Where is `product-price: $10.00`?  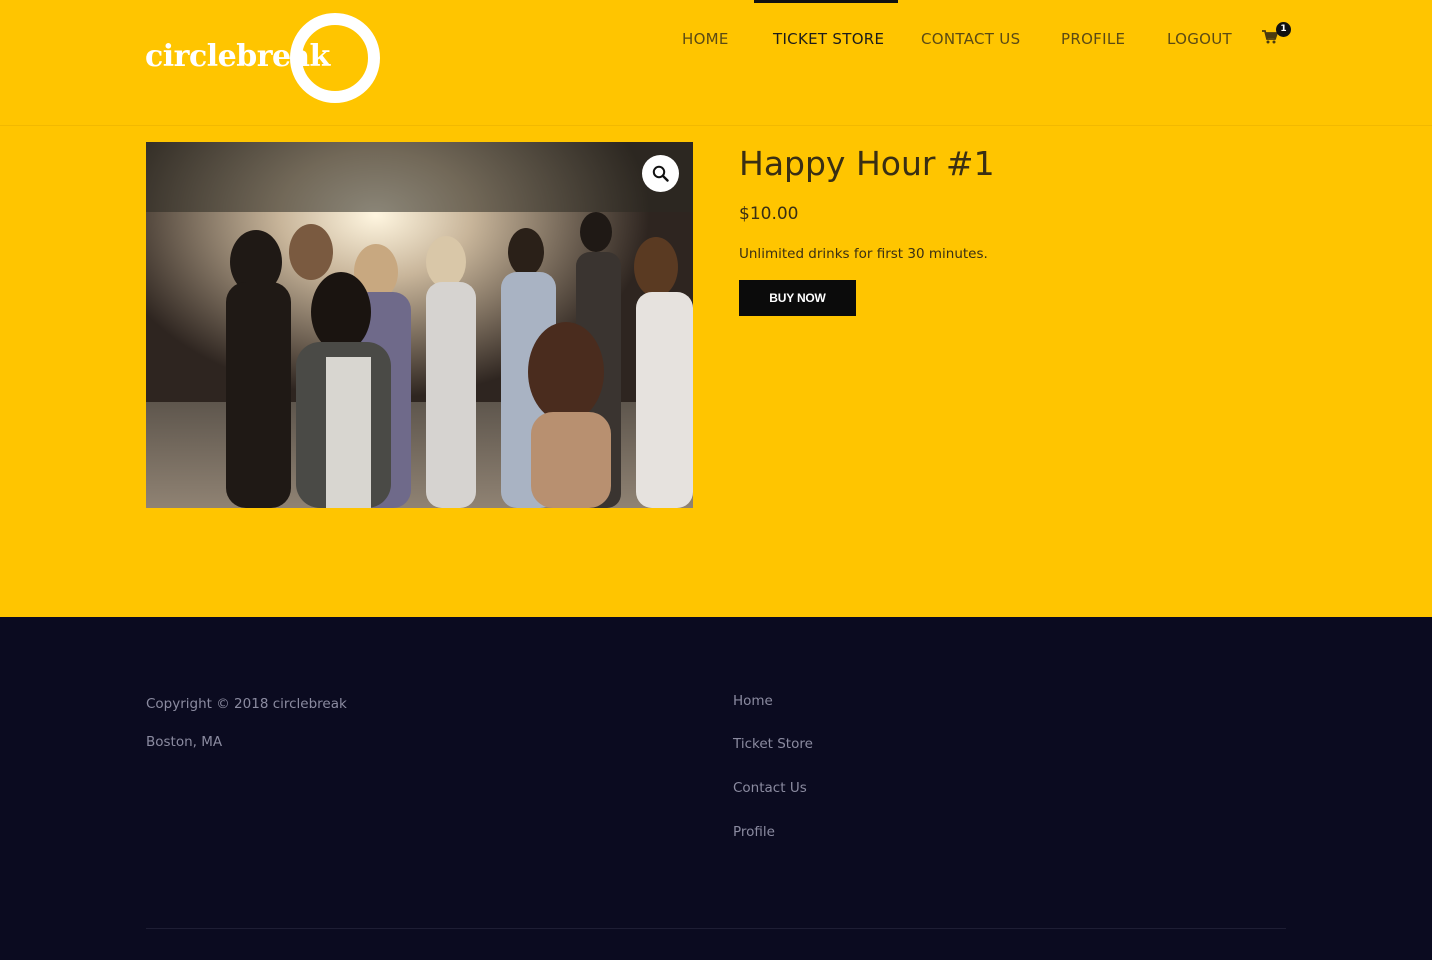 product-price: $10.00 is located at coordinates (769, 214).